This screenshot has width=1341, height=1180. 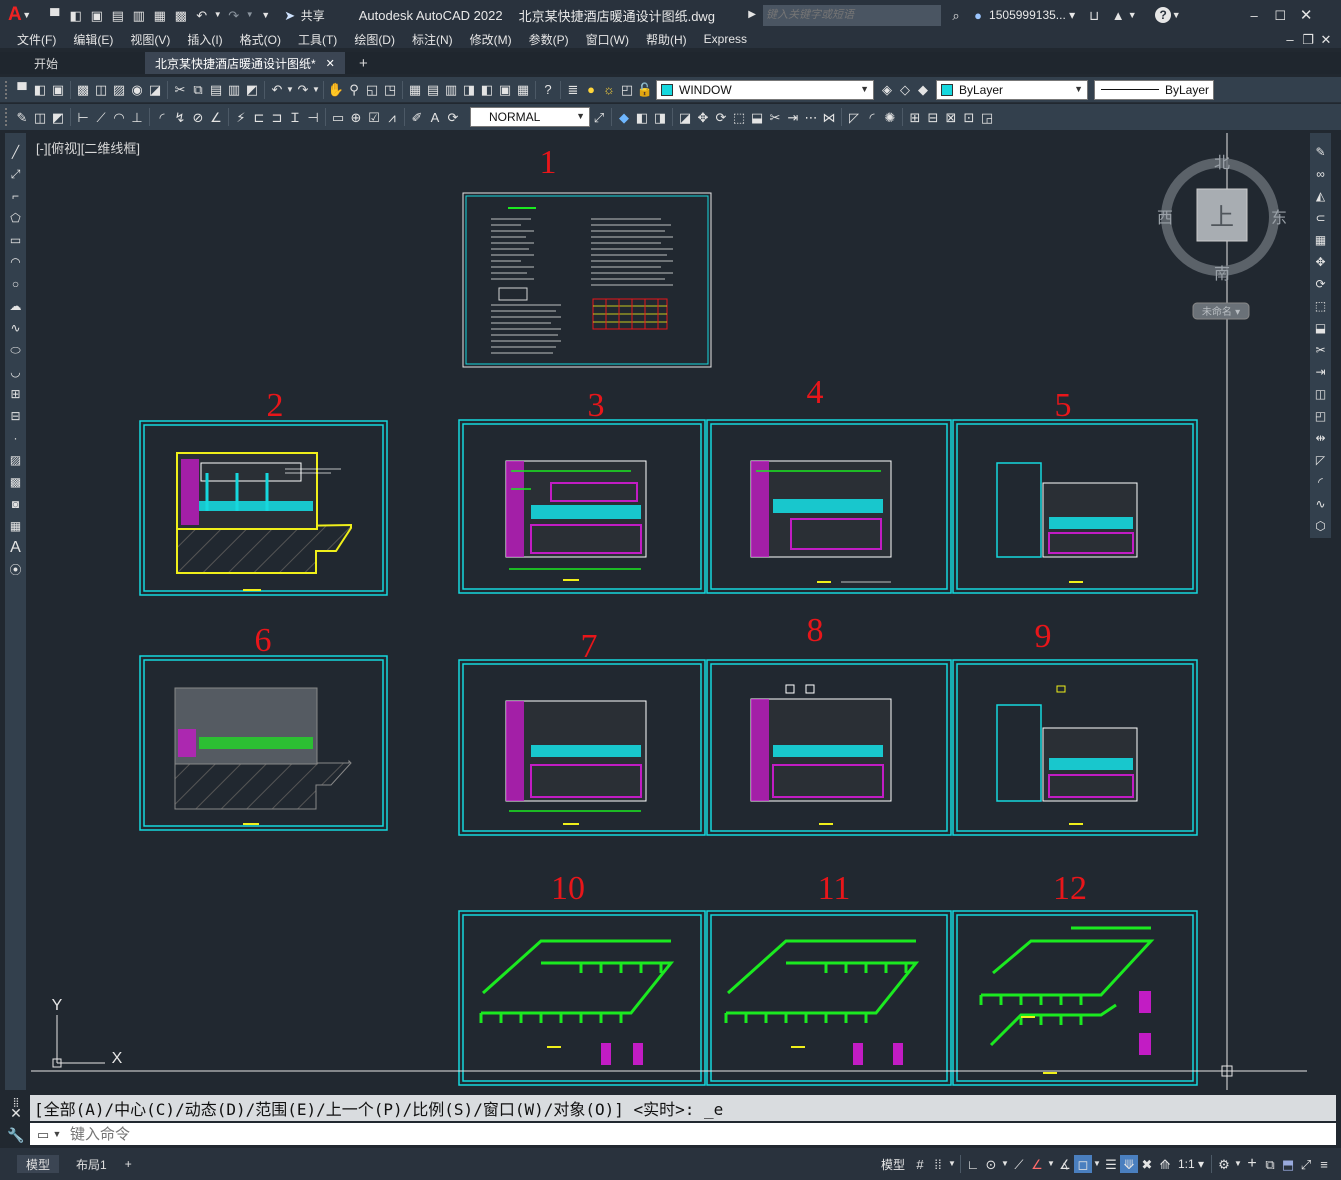 What do you see at coordinates (16, 306) in the screenshot?
I see `revision-cloud-icon: ☁` at bounding box center [16, 306].